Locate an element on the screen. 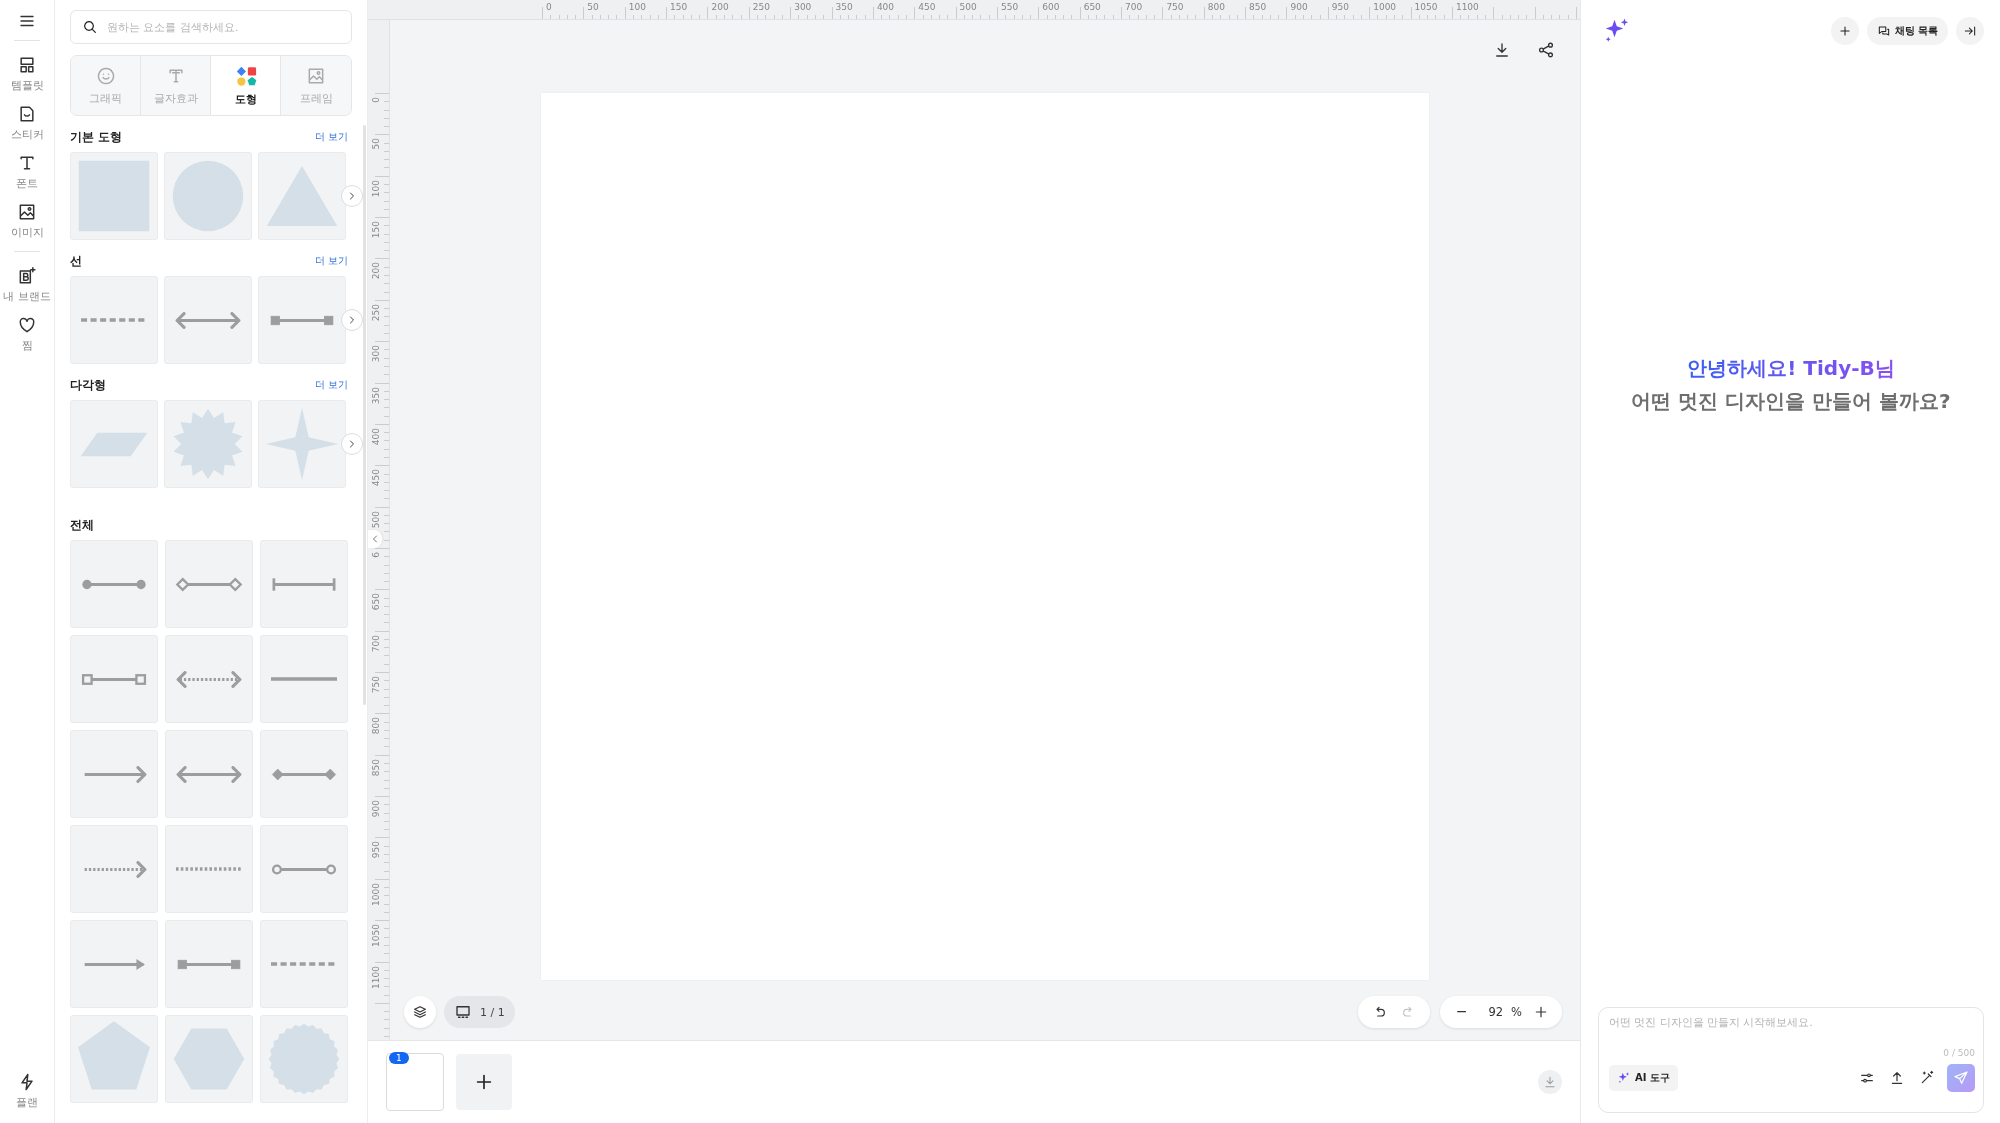 The image size is (2000, 1123). page-thumbnail: 1 is located at coordinates (415, 1082).